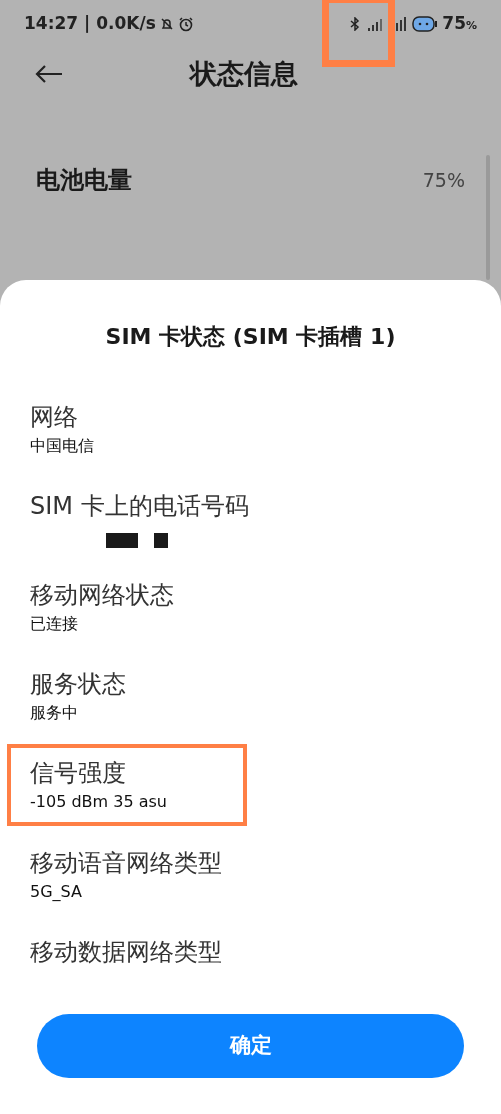 This screenshot has width=501, height=1114. Describe the element at coordinates (49, 74) in the screenshot. I see `back-icon` at that location.